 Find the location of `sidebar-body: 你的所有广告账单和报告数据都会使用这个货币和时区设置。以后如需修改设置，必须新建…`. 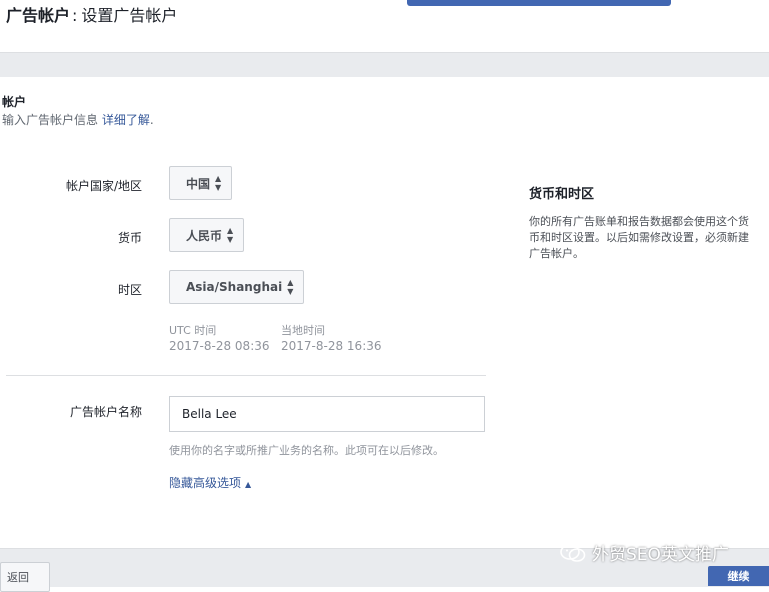

sidebar-body: 你的所有广告账单和报告数据都会使用这个货币和时区设置。以后如需修改设置，必须新建… is located at coordinates (639, 237).